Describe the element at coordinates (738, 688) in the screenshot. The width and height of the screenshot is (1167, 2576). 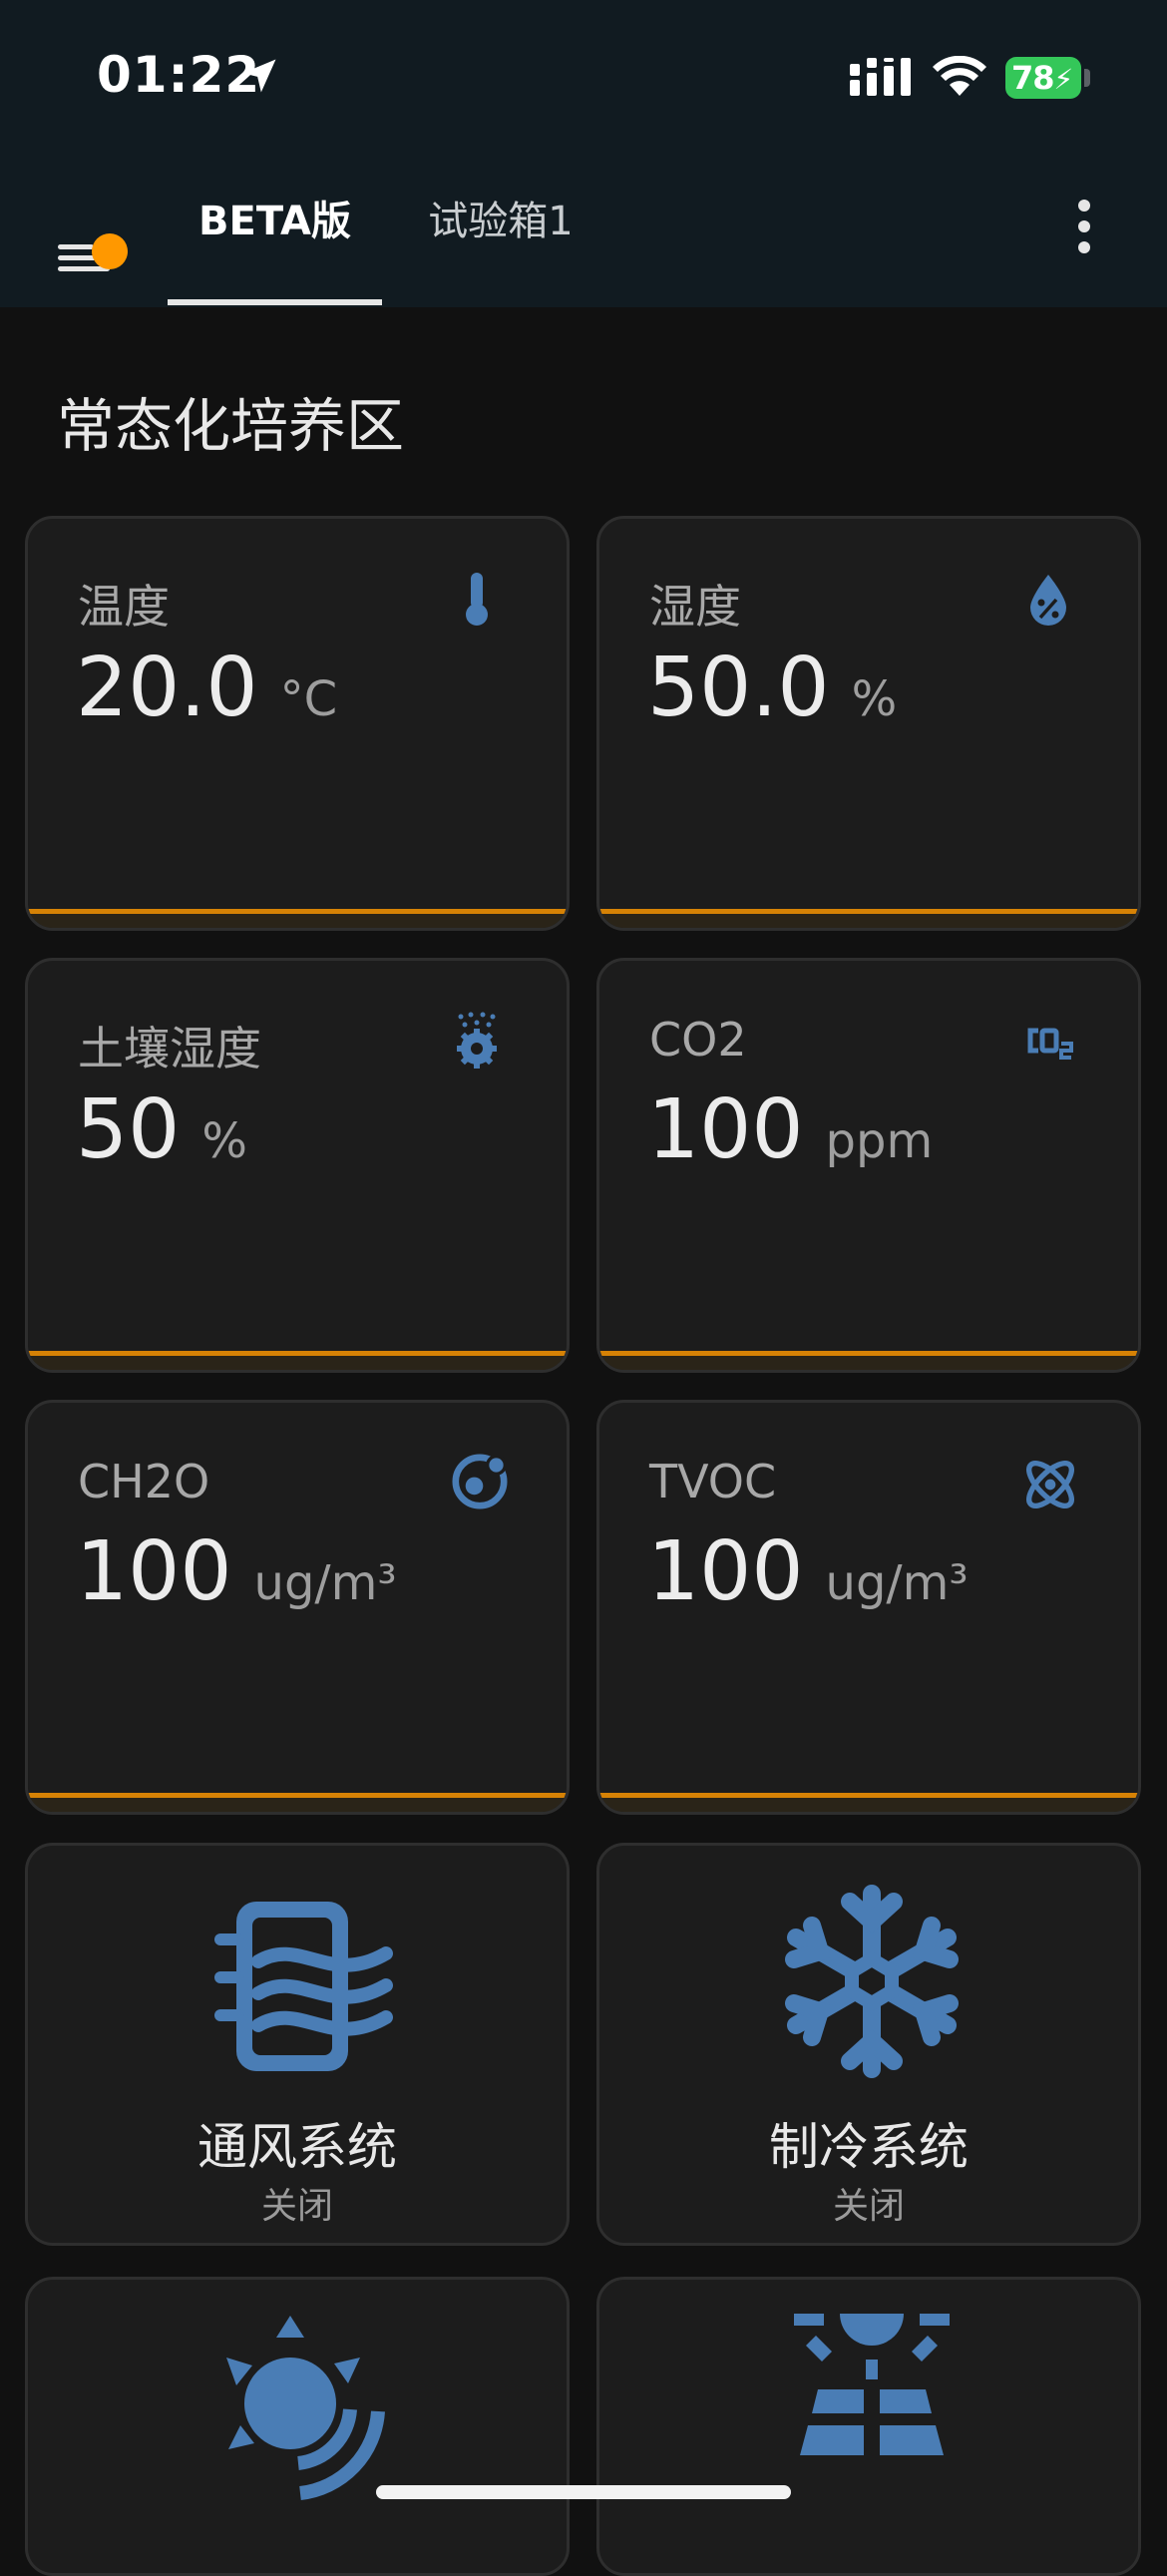
I see `sensor-reading: 50.0` at that location.